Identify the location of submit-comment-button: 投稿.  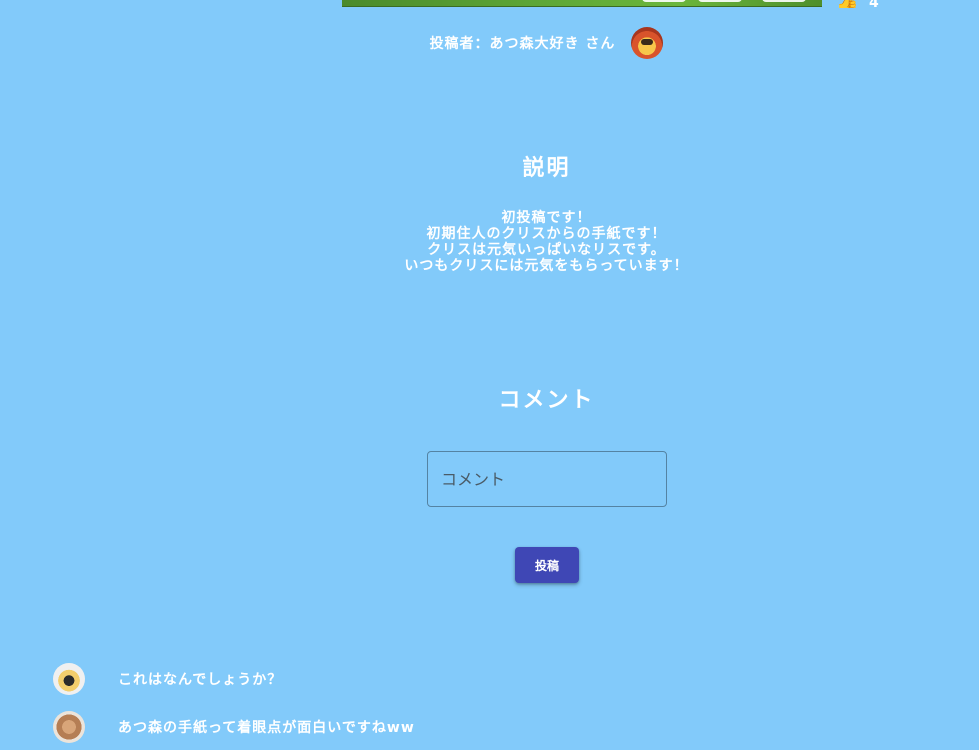
(547, 565).